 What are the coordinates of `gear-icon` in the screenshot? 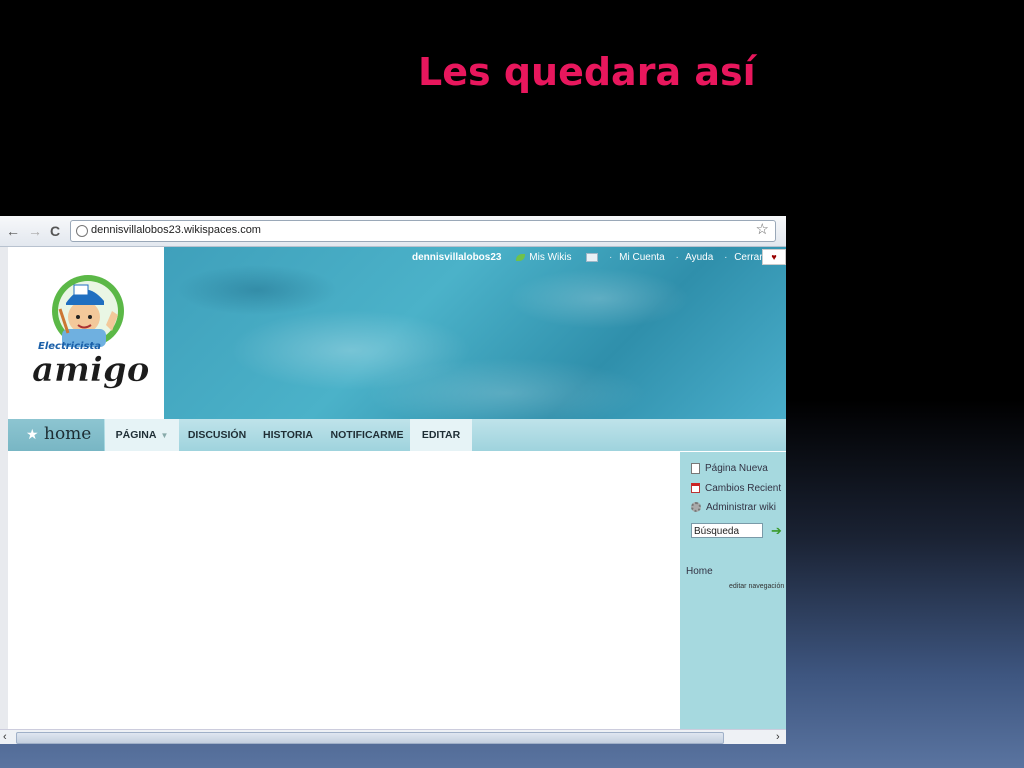 It's located at (696, 507).